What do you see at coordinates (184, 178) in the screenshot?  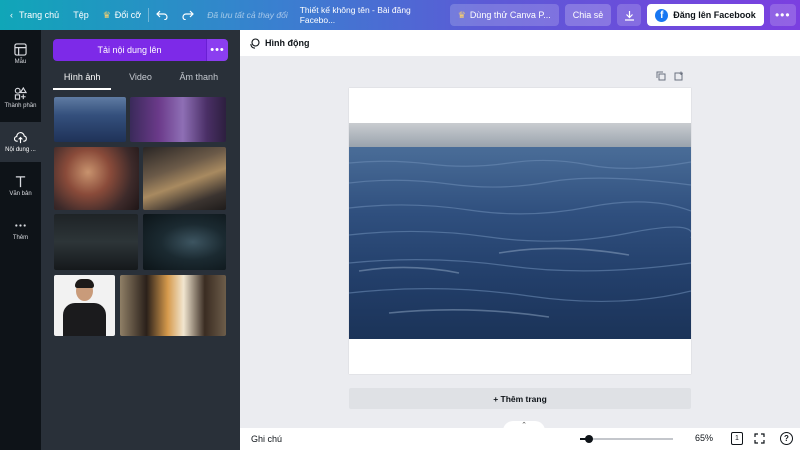 I see `upload-thumbnail-restaurant` at bounding box center [184, 178].